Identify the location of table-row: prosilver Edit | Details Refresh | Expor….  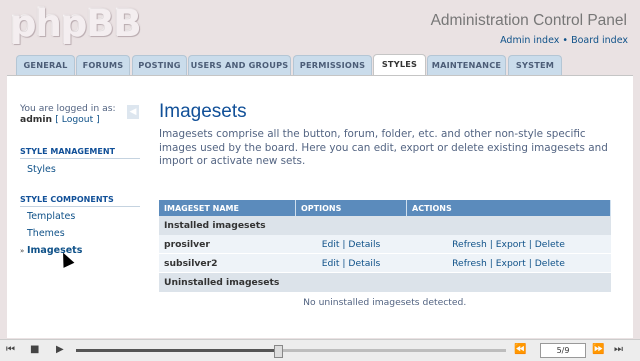
(385, 244).